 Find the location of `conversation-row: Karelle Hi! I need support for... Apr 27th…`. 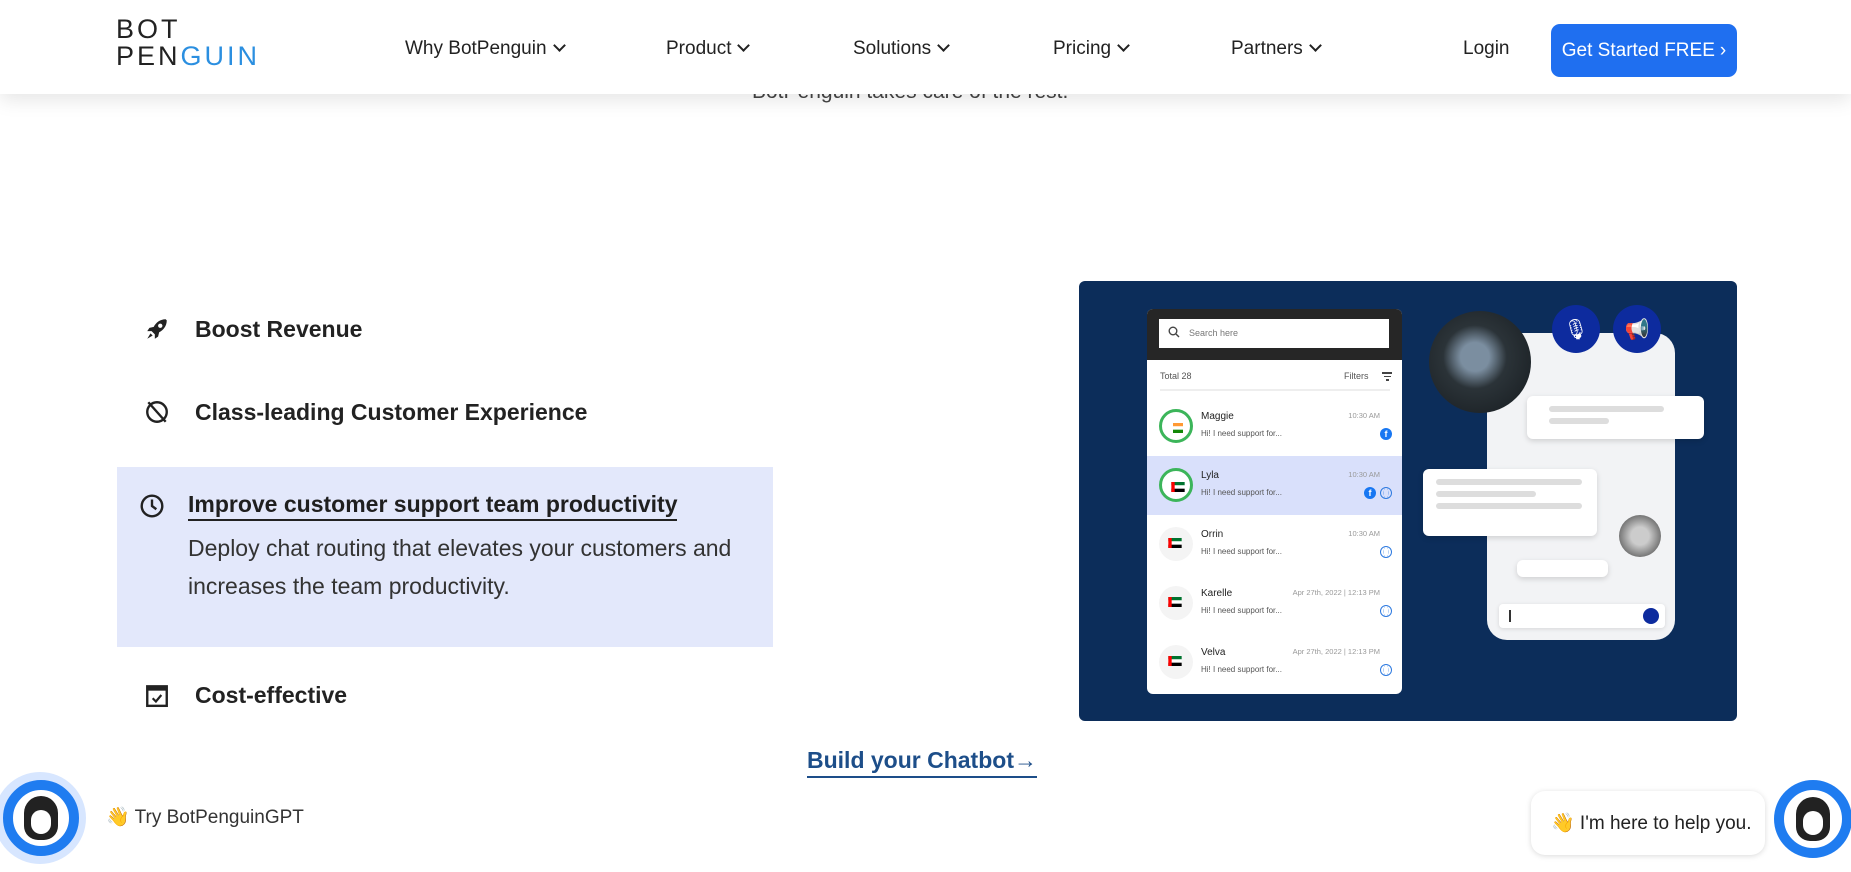

conversation-row: Karelle Hi! I need support for... Apr 27th… is located at coordinates (1274, 603).